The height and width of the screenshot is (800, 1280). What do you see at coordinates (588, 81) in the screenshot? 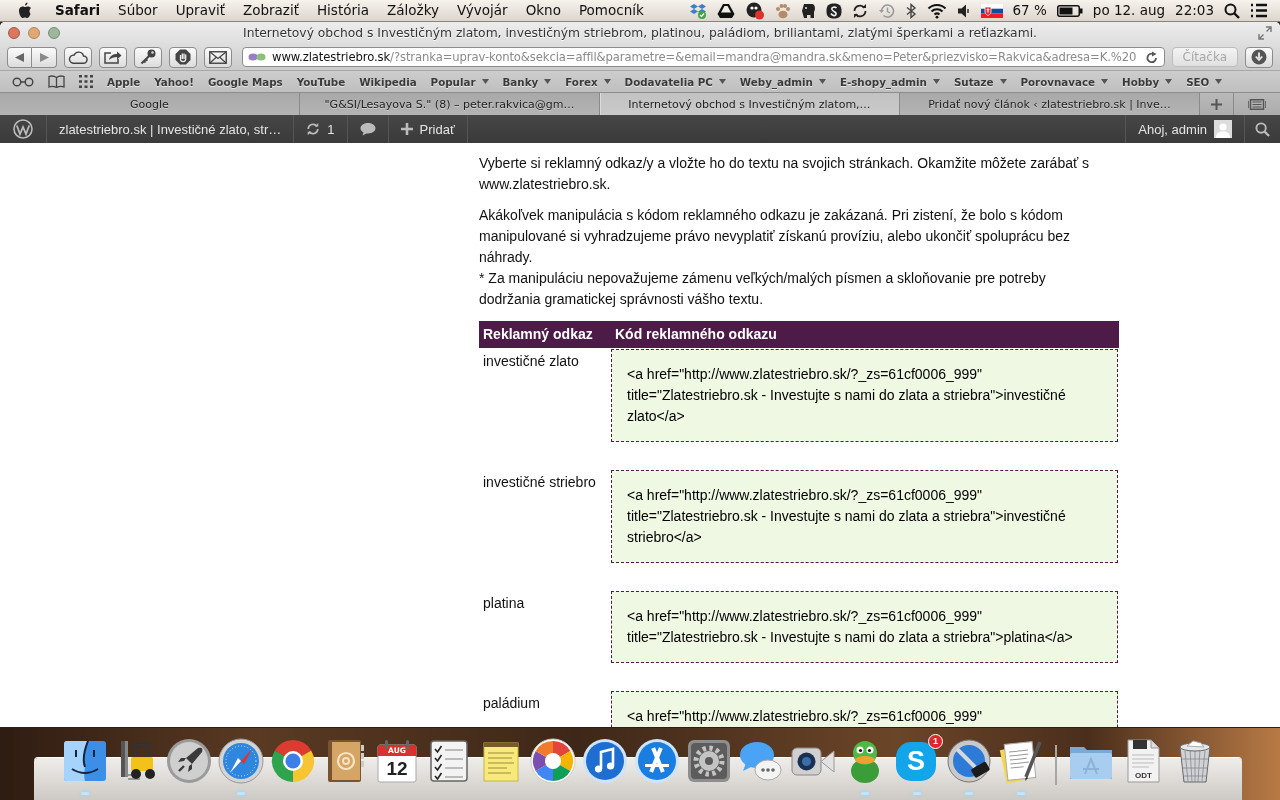
I see `bookmark-folder: Forex` at bounding box center [588, 81].